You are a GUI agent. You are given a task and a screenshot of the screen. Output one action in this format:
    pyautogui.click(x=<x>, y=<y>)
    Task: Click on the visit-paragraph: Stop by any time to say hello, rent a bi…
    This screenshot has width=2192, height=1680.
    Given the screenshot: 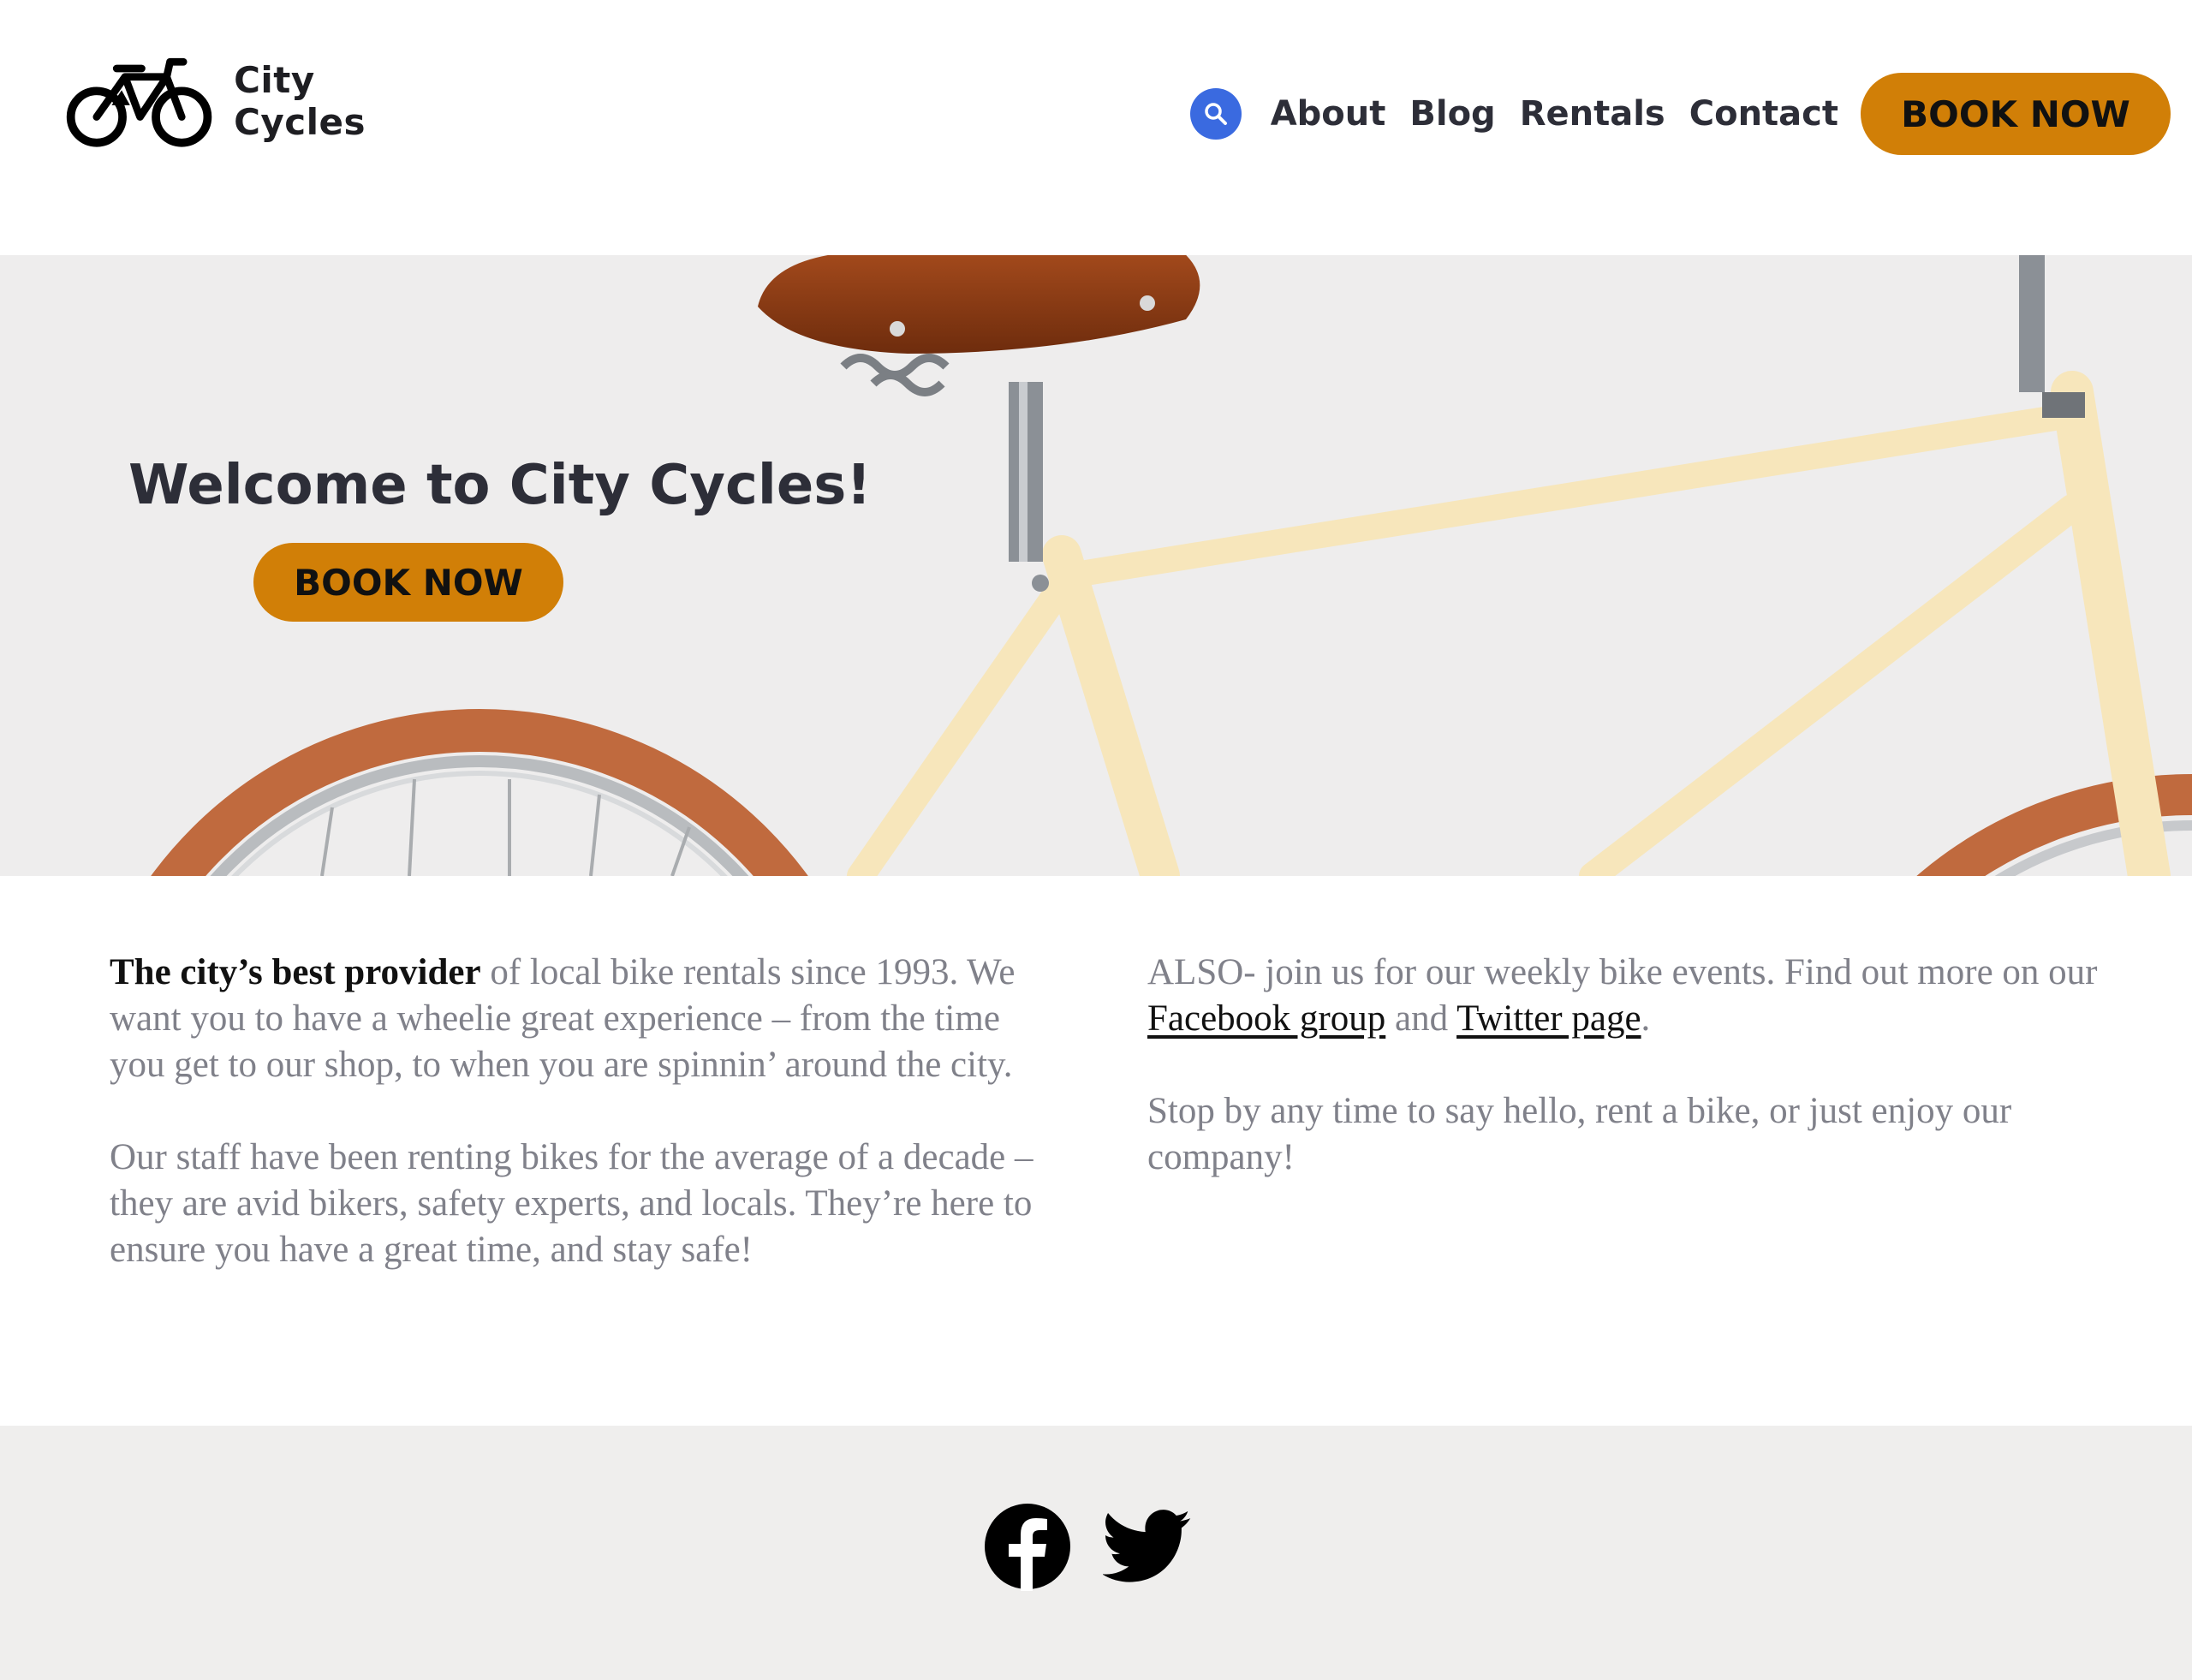 What is the action you would take?
    pyautogui.click(x=1579, y=1134)
    